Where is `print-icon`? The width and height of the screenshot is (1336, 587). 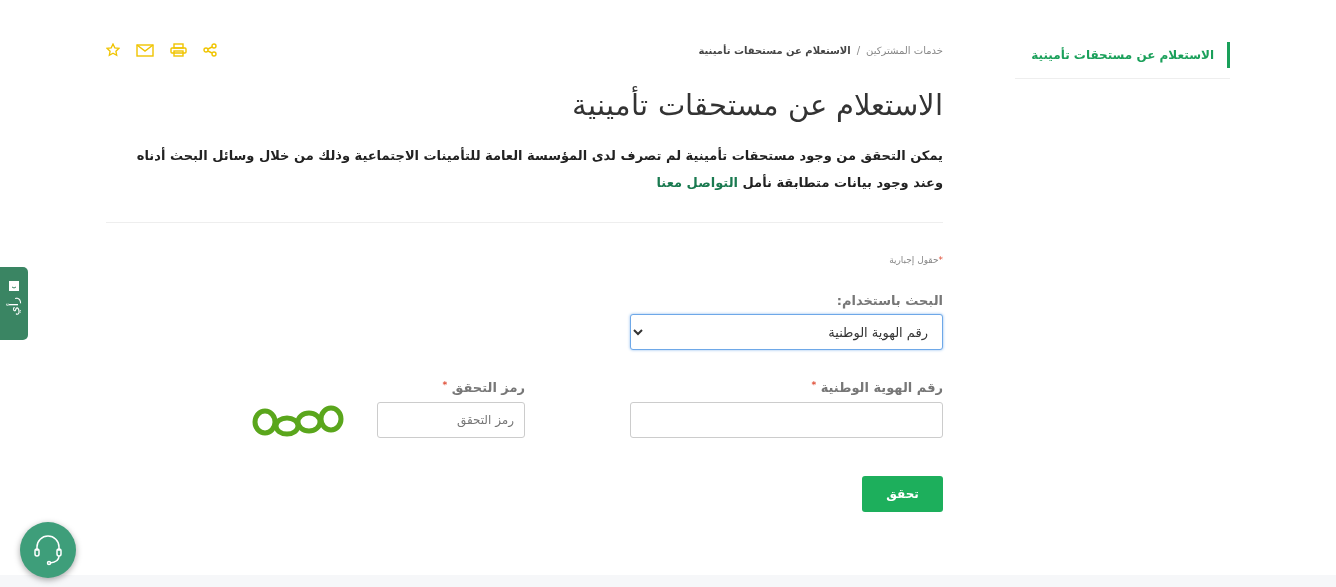 print-icon is located at coordinates (178, 50).